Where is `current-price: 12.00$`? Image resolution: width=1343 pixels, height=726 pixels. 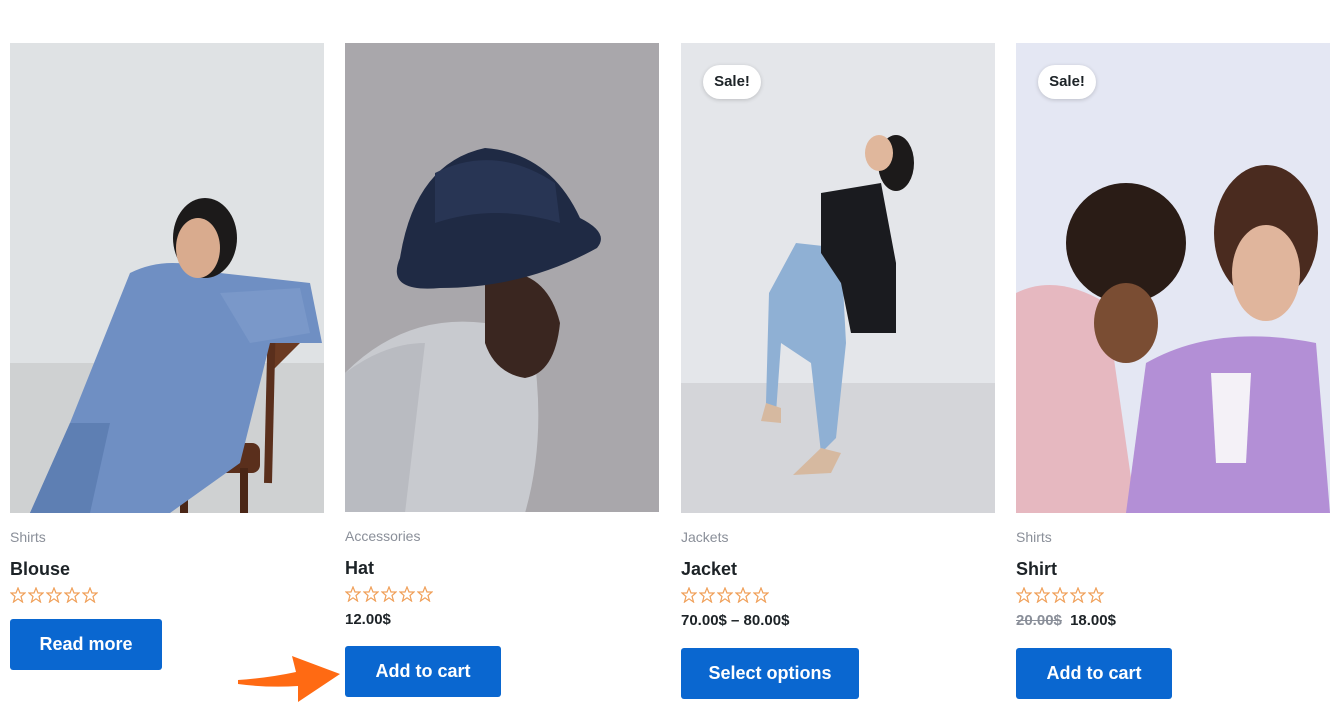 current-price: 12.00$ is located at coordinates (368, 619).